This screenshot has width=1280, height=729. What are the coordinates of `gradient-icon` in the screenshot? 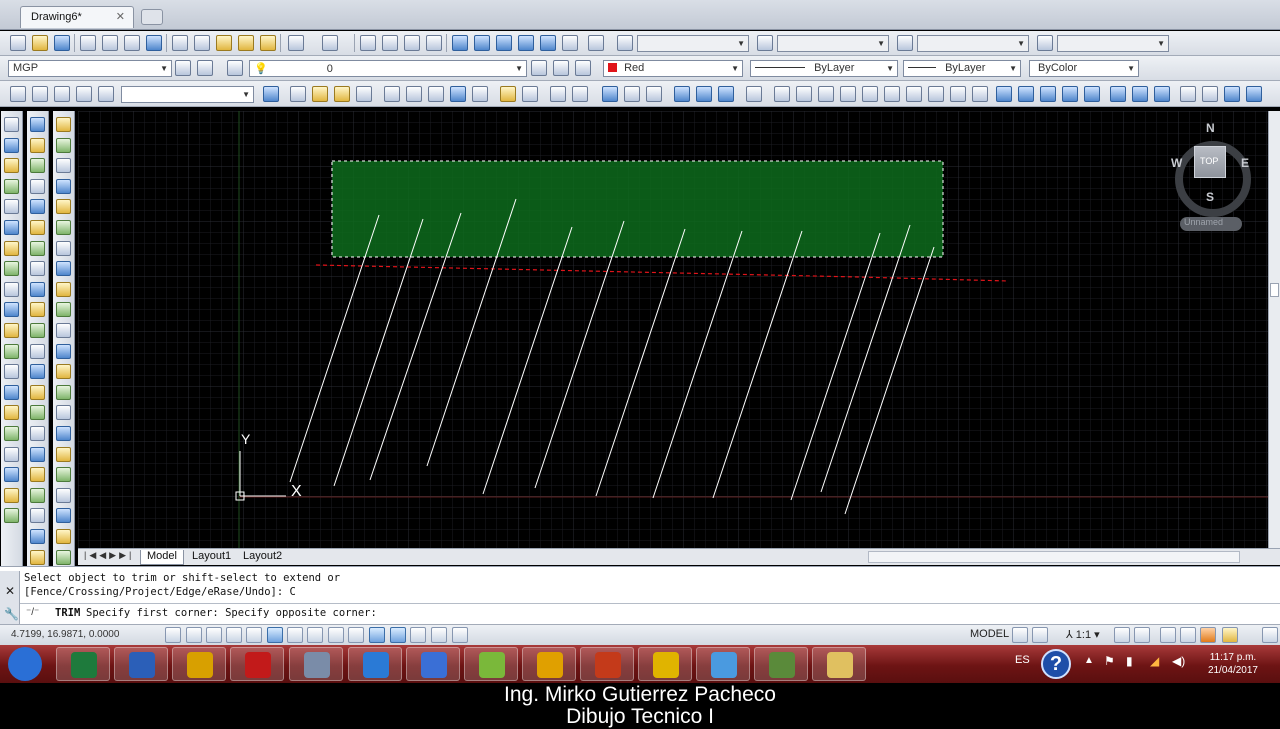 It's located at (11, 433).